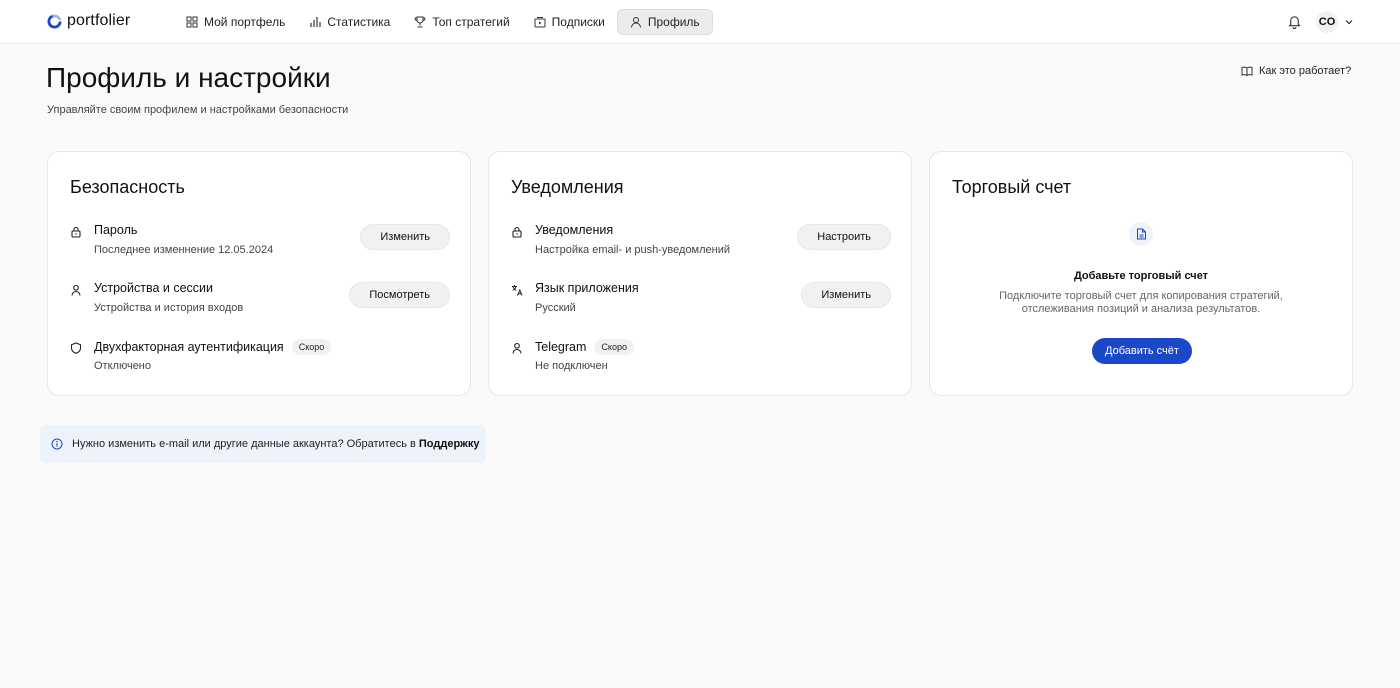 Image resolution: width=1400 pixels, height=688 pixels. Describe the element at coordinates (57, 444) in the screenshot. I see `info-icon` at that location.